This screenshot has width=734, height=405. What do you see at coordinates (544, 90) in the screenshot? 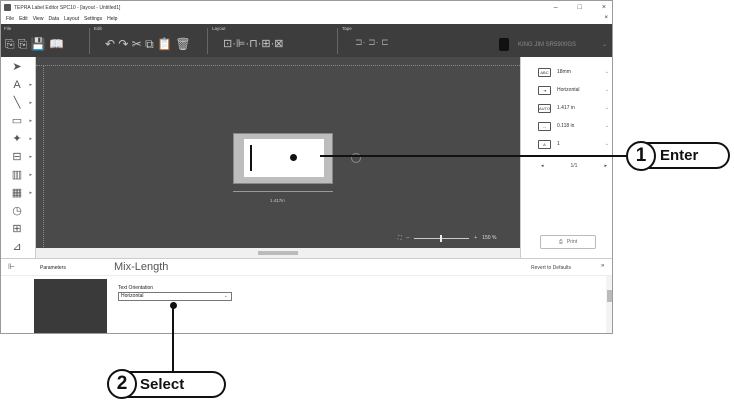
I see `orientation-icon: ⇥` at bounding box center [544, 90].